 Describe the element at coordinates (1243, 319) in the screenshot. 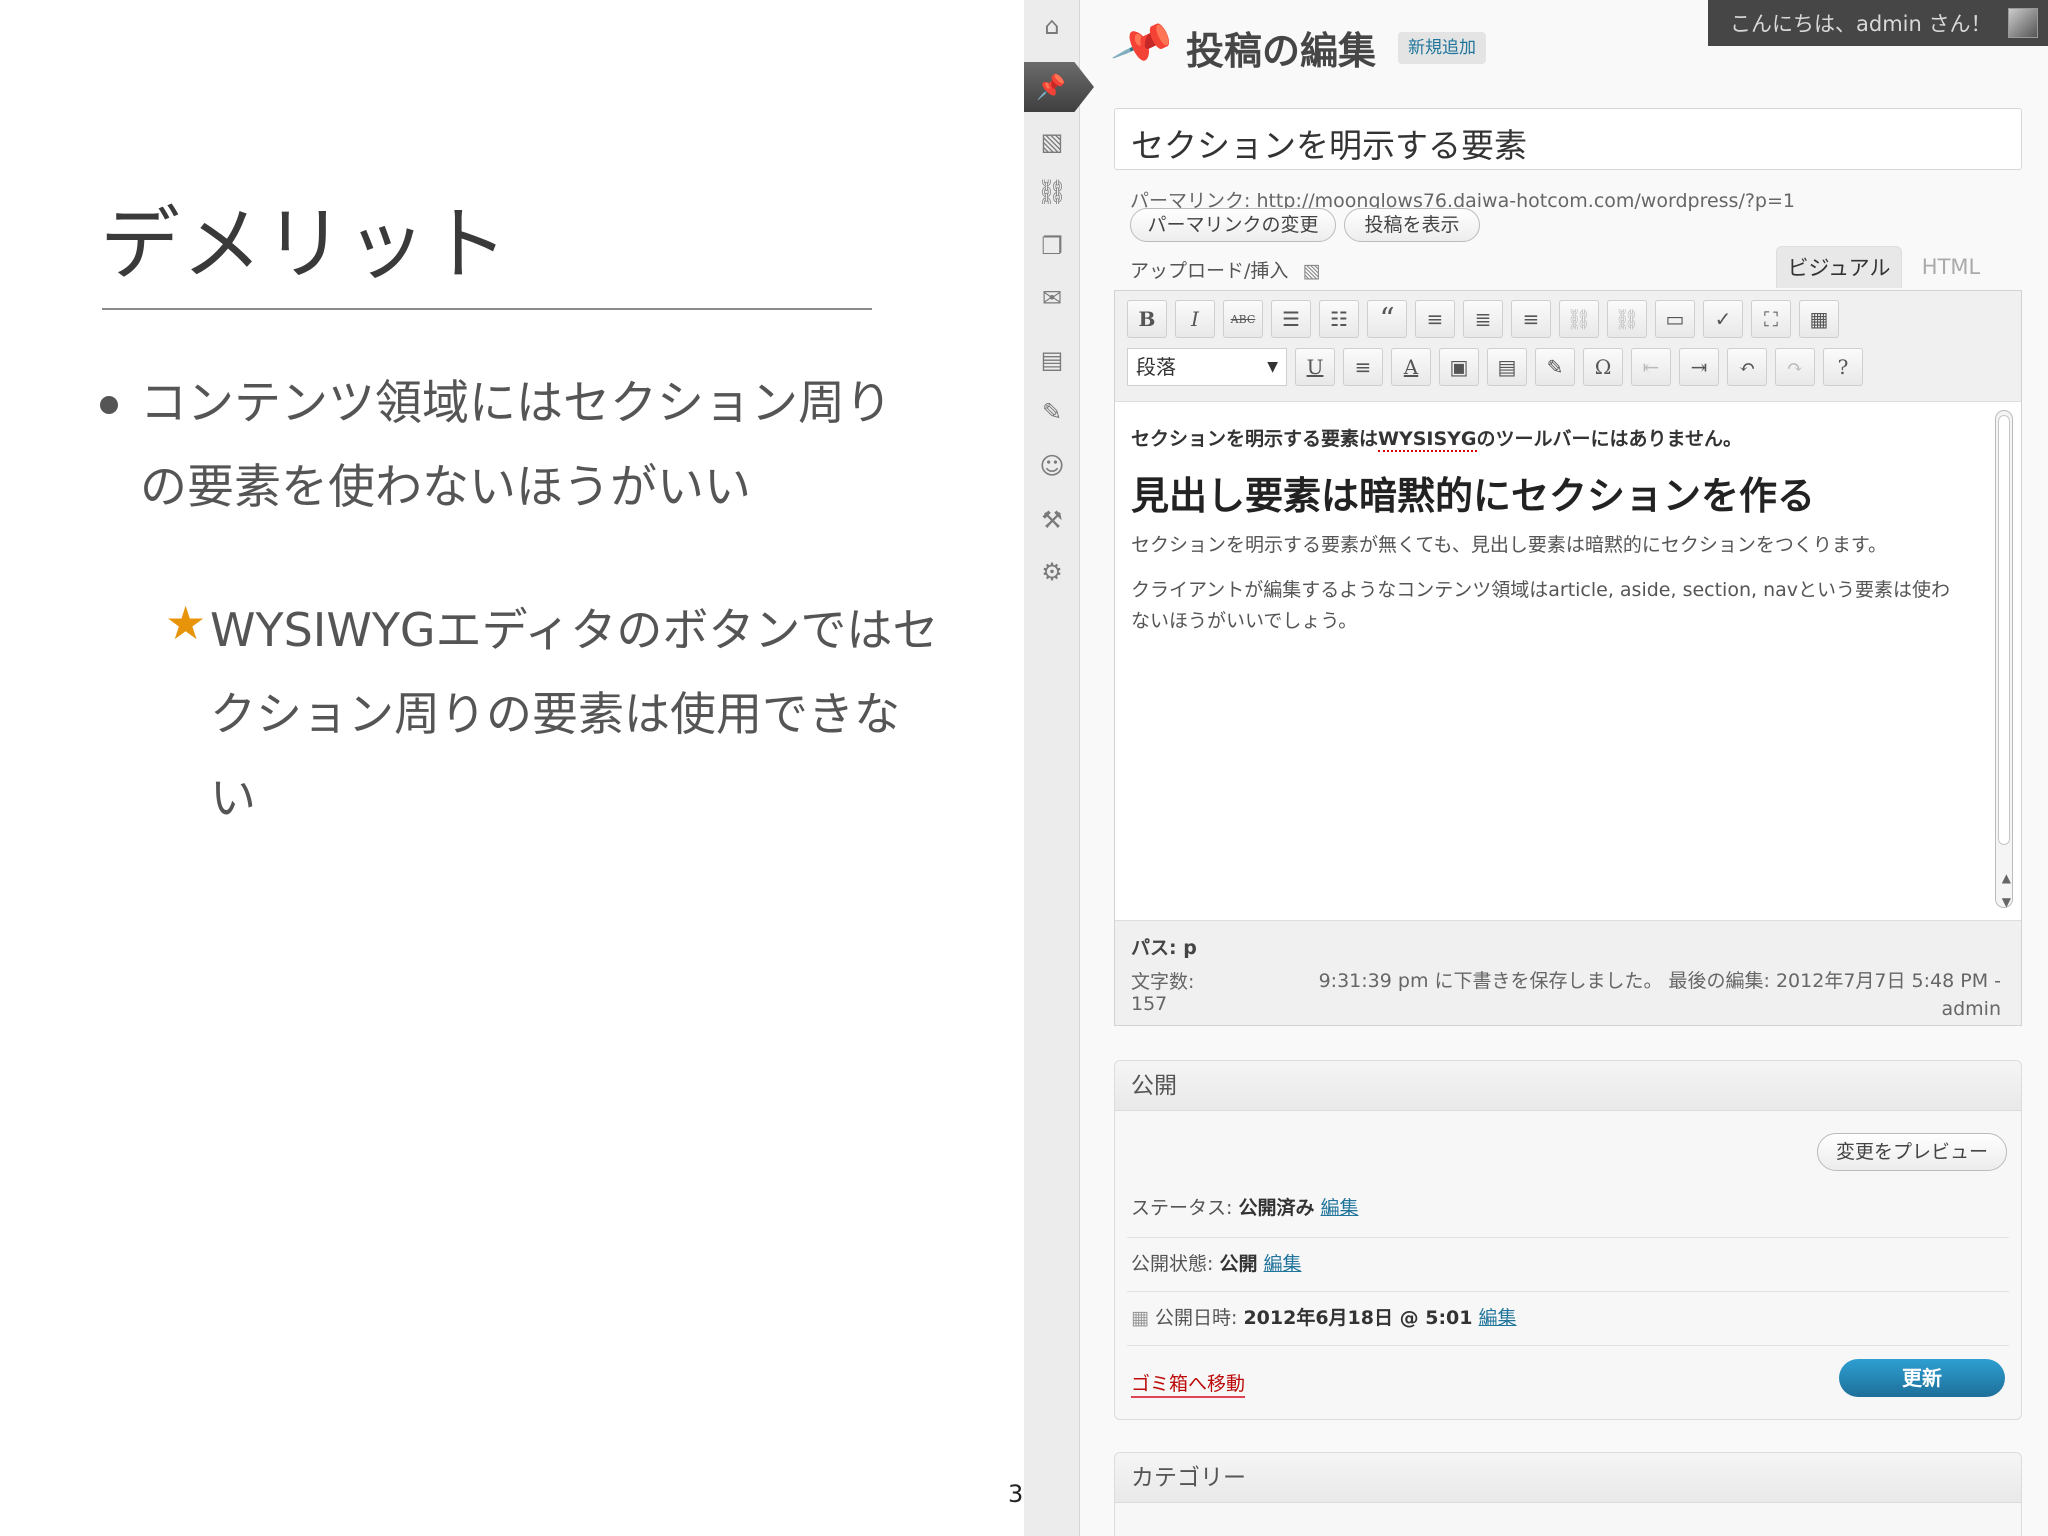

I see `strikethrough-button: ABC` at that location.